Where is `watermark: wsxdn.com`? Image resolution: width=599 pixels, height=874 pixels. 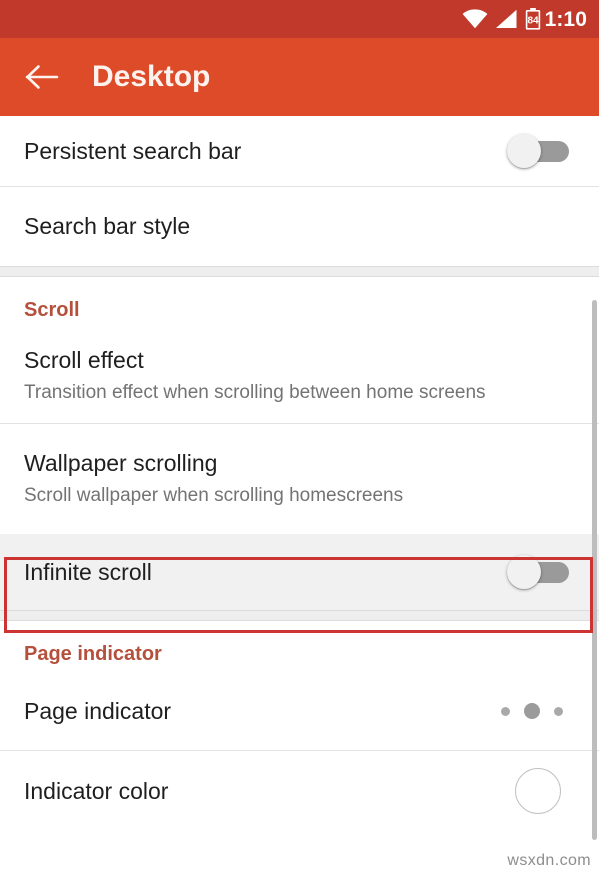 watermark: wsxdn.com is located at coordinates (549, 860).